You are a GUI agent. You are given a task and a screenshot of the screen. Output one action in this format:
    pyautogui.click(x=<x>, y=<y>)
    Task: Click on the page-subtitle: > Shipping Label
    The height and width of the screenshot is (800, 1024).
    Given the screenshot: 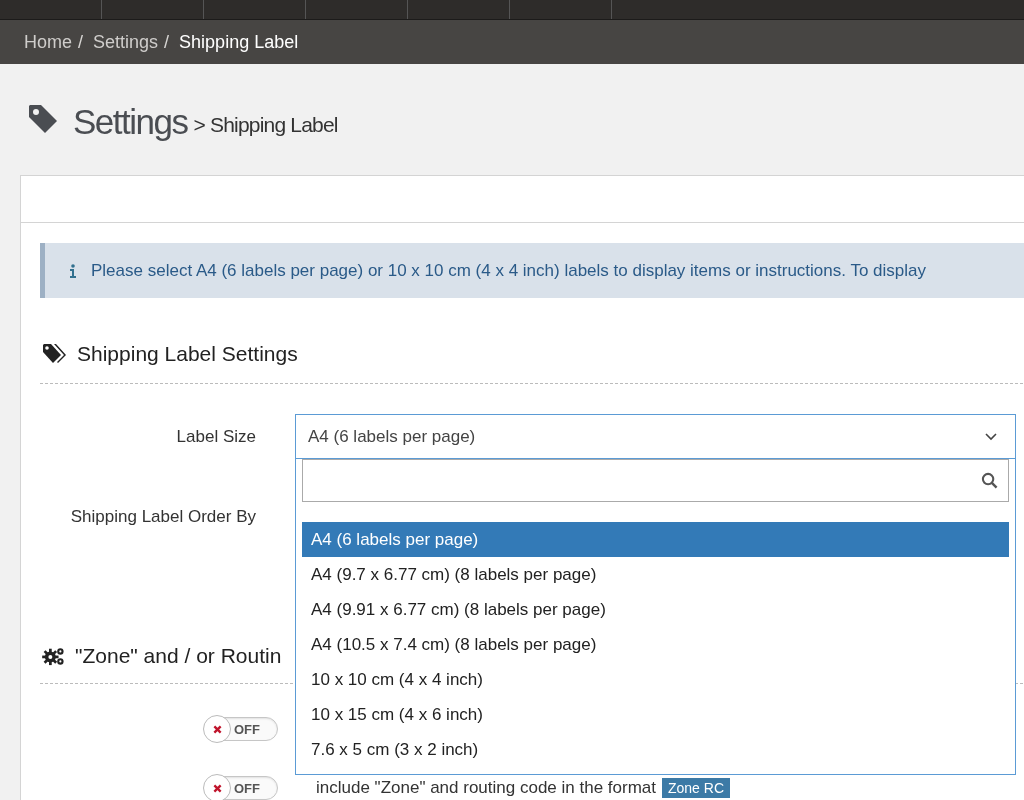 What is the action you would take?
    pyautogui.click(x=265, y=124)
    